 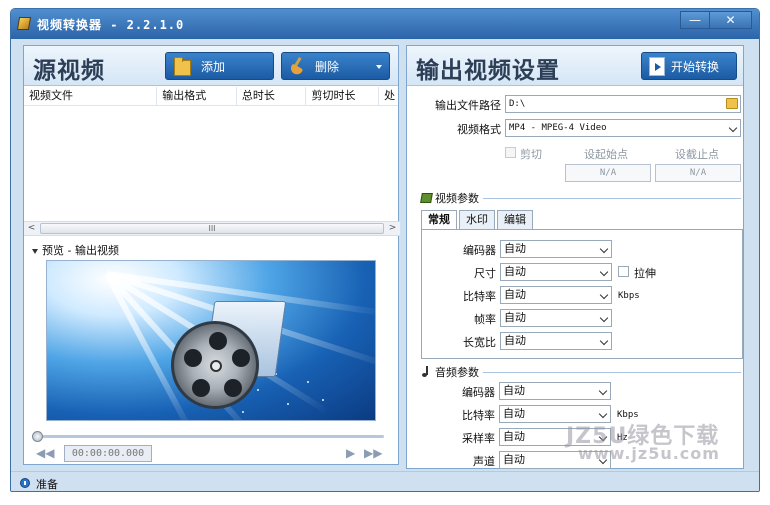 I want to click on start-convert-label: 开始转换, so click(x=695, y=66).